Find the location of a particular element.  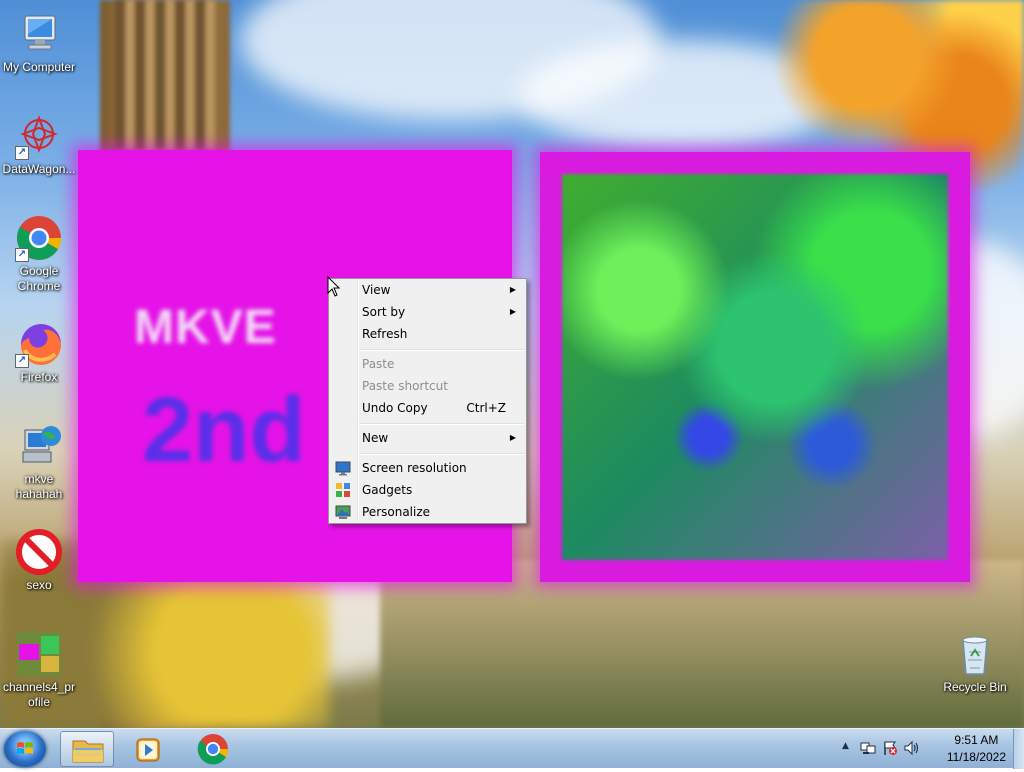

menu-item-label: Gadgets is located at coordinates (387, 490).